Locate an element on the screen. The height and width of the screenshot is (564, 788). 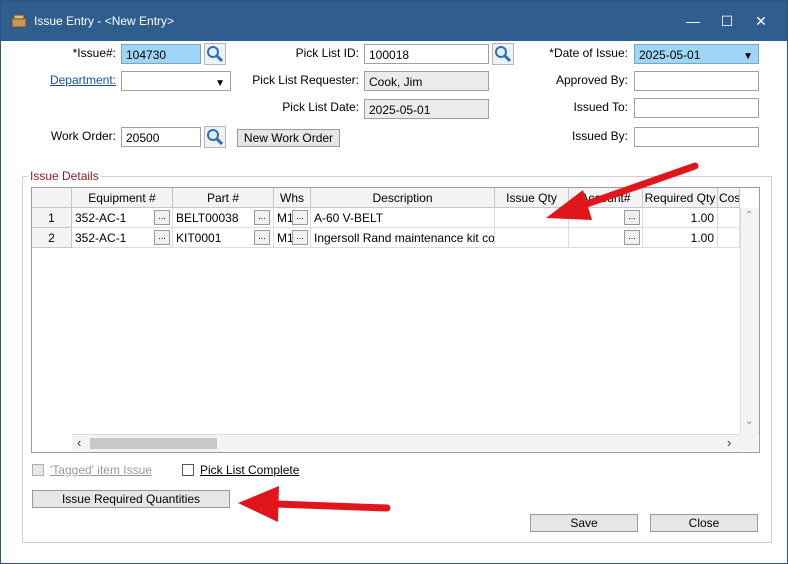
annotation-arrow-issue-qty is located at coordinates (622, 191).